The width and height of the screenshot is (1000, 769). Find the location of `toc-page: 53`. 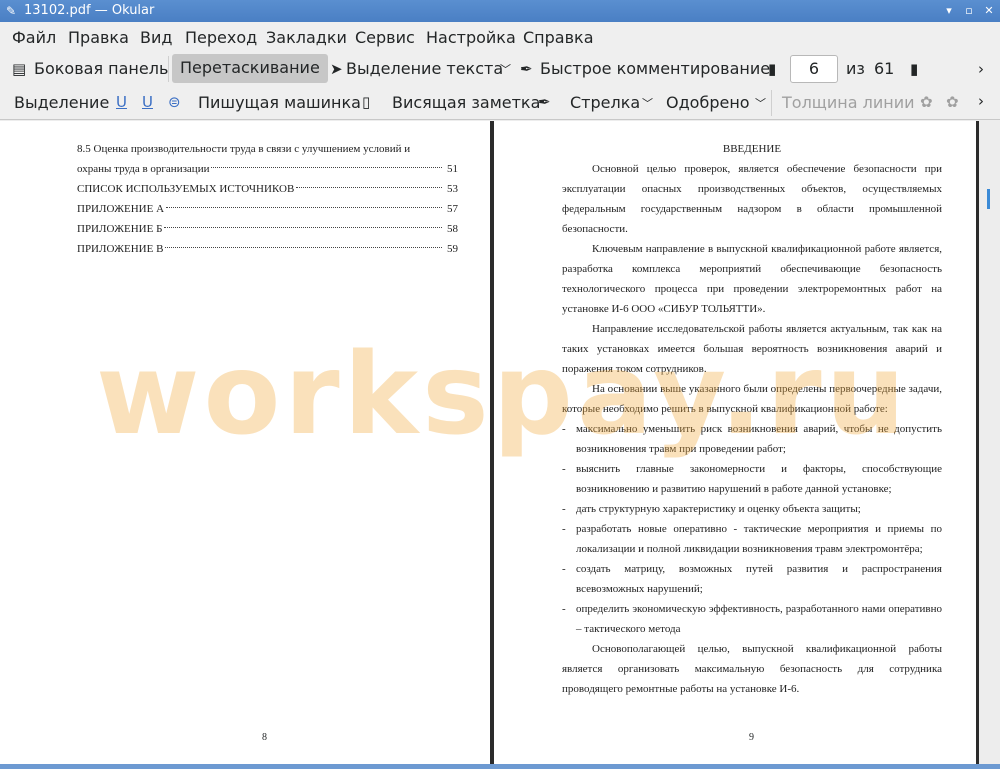

toc-page: 53 is located at coordinates (452, 189).